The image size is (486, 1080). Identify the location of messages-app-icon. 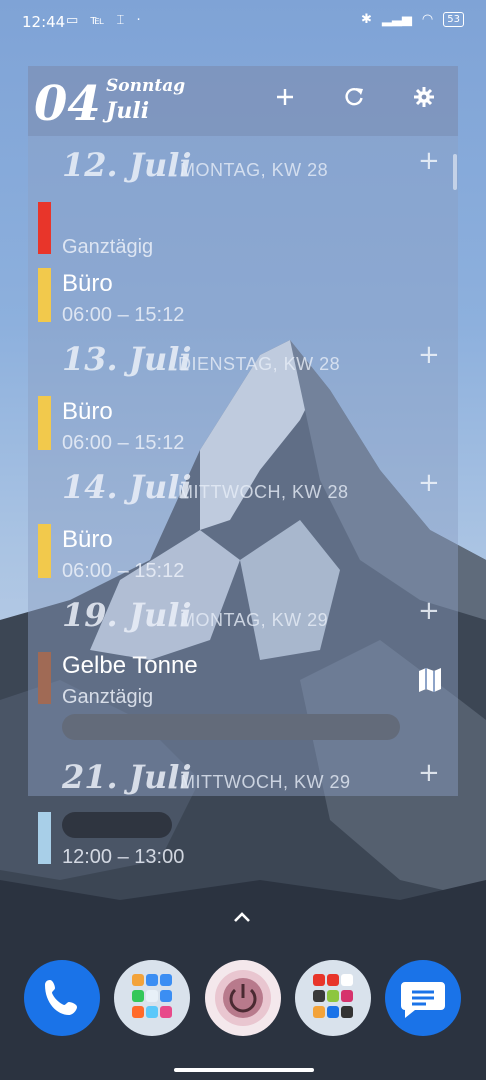
(423, 998).